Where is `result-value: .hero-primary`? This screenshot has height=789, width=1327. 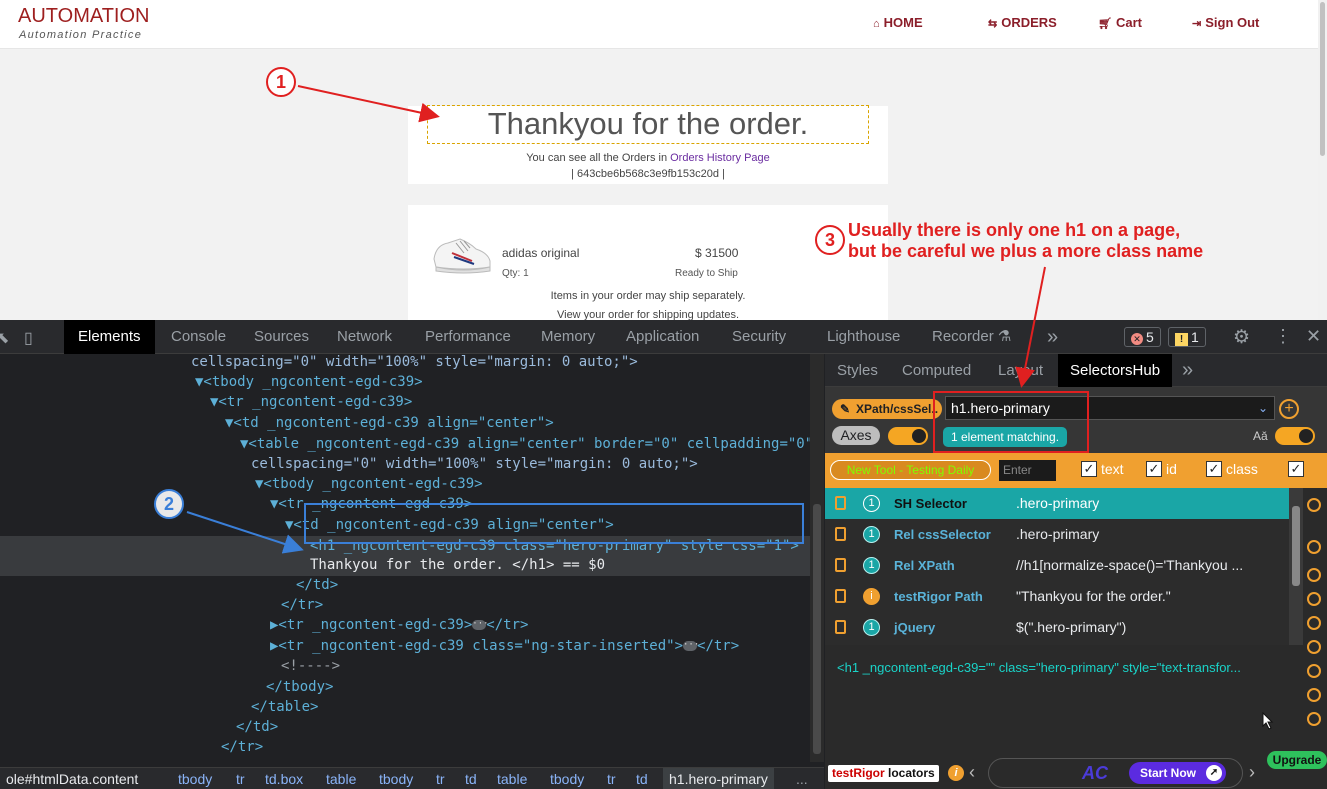
result-value: .hero-primary is located at coordinates (1057, 503).